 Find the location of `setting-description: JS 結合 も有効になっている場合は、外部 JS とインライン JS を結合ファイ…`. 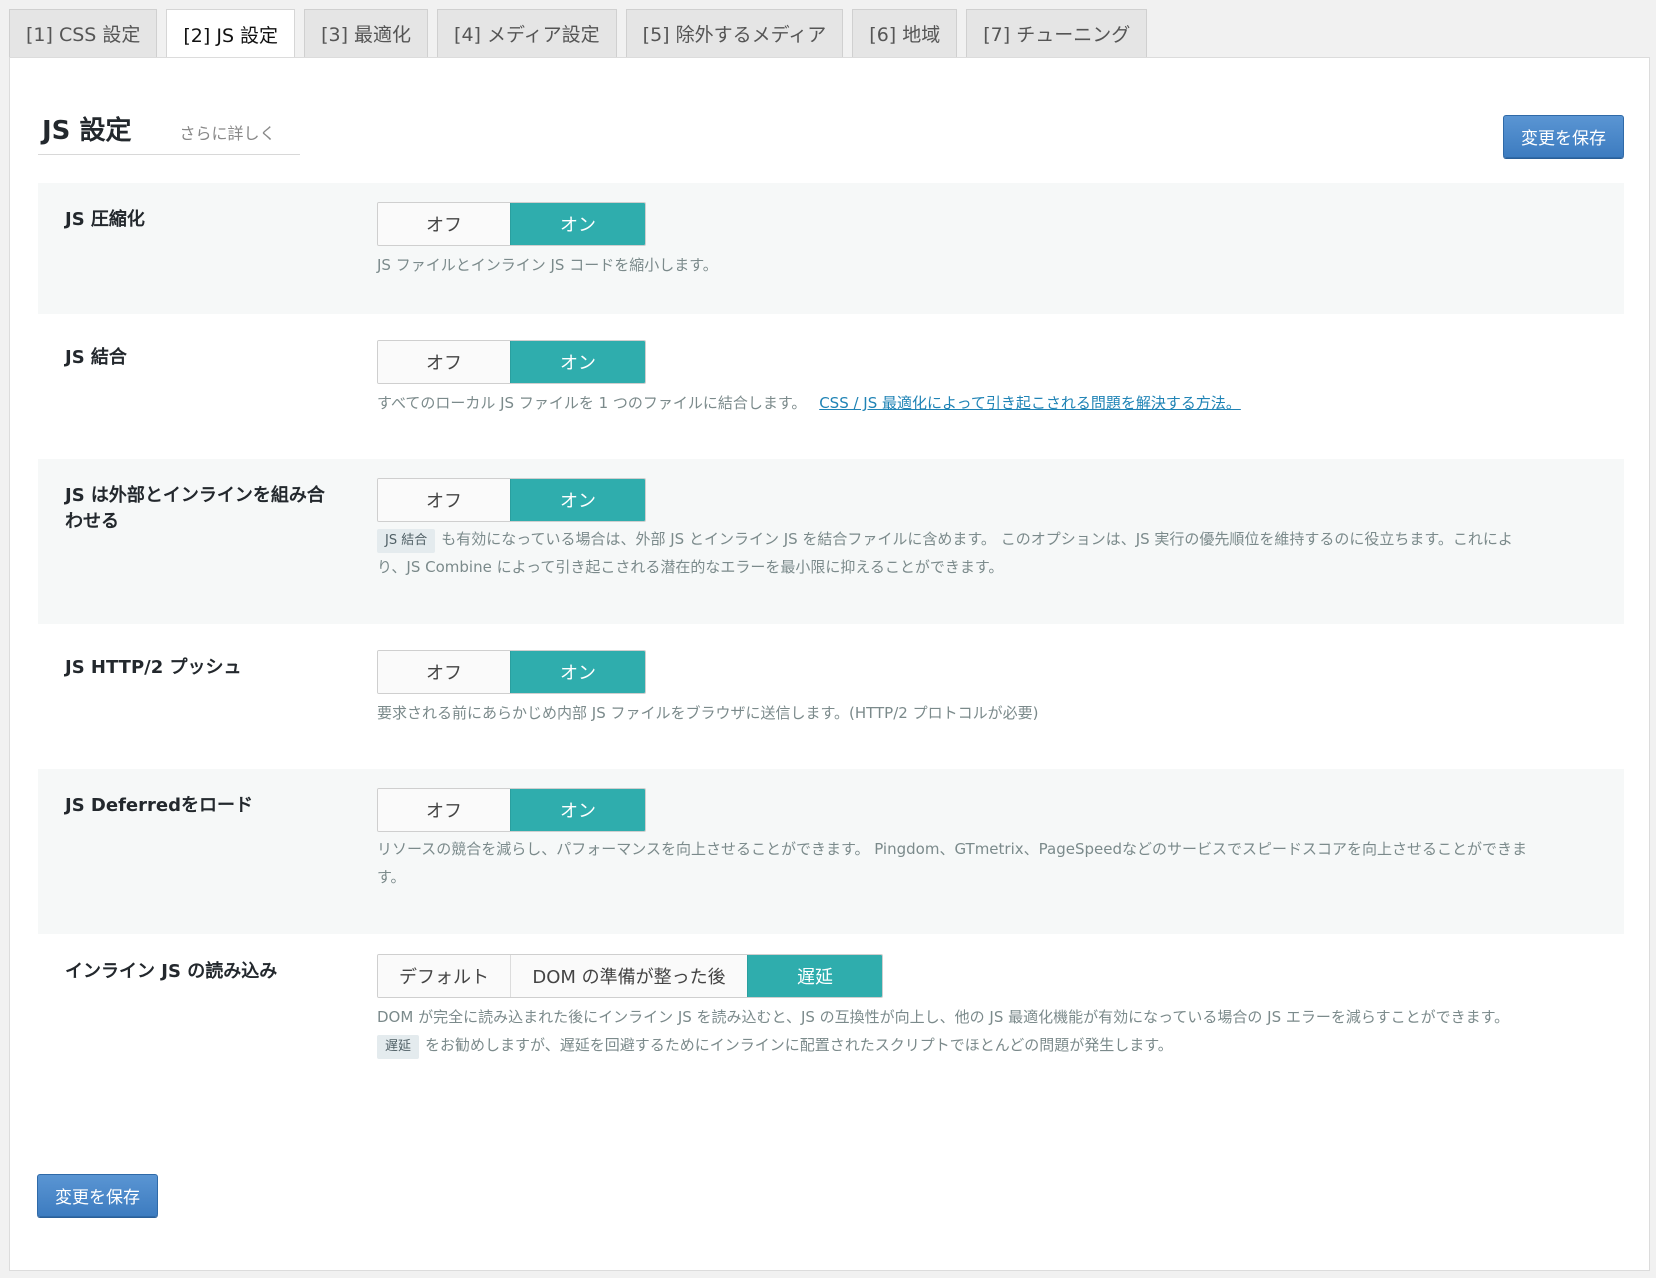

setting-description: JS 結合 も有効になっている場合は、外部 JS とインライン JS を結合ファイ… is located at coordinates (957, 553).